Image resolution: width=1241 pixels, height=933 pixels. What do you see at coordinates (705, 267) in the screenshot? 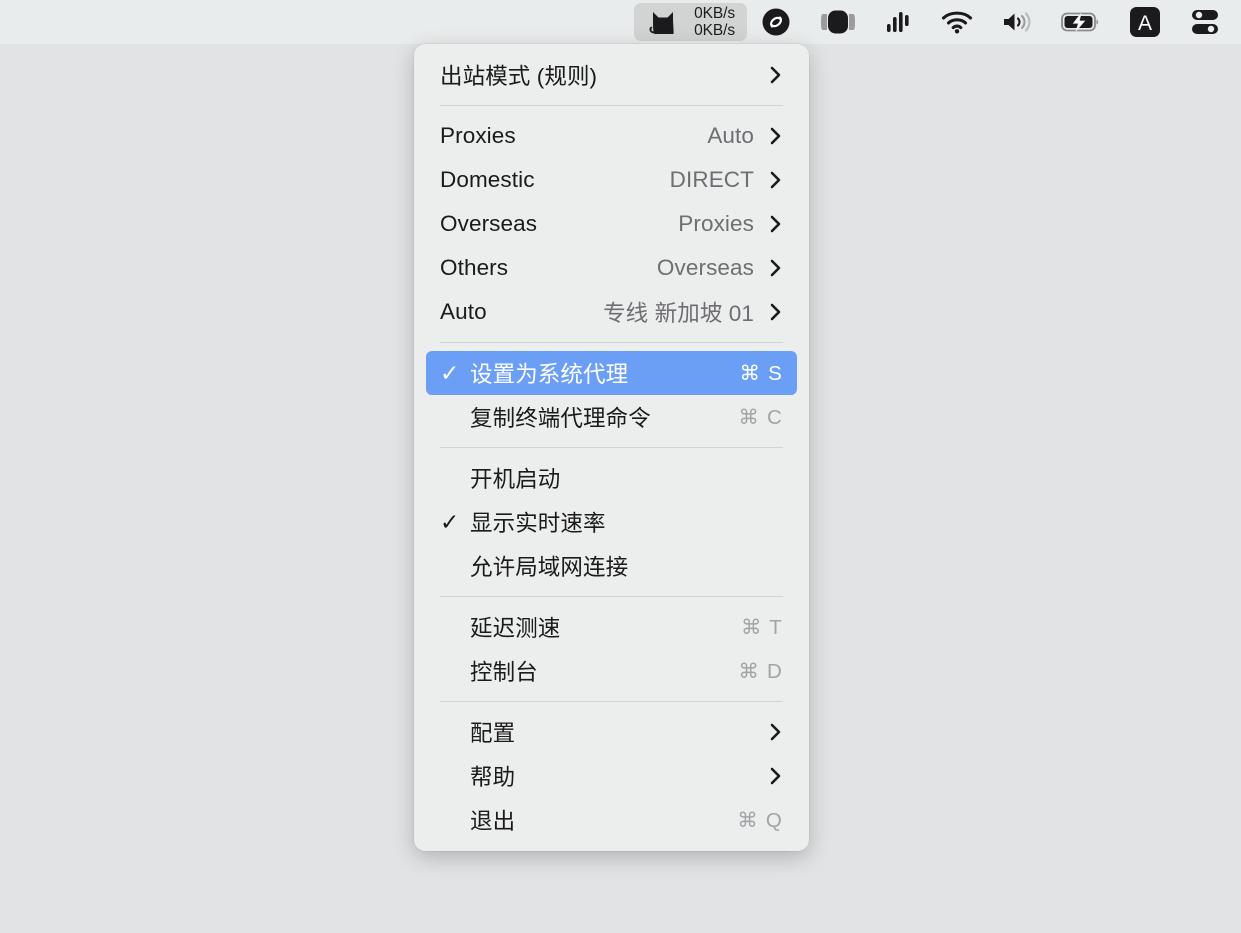
I see `menu-item-value: Overseas` at bounding box center [705, 267].